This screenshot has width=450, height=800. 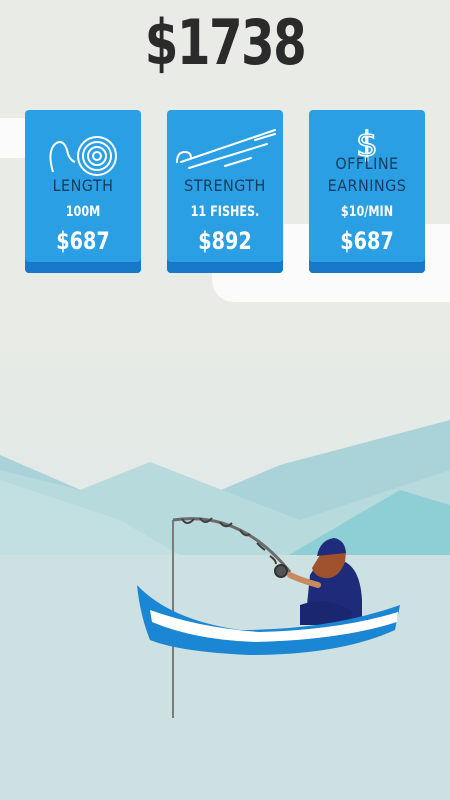 I want to click on upgrade-strength-price: $892, so click(x=225, y=241).